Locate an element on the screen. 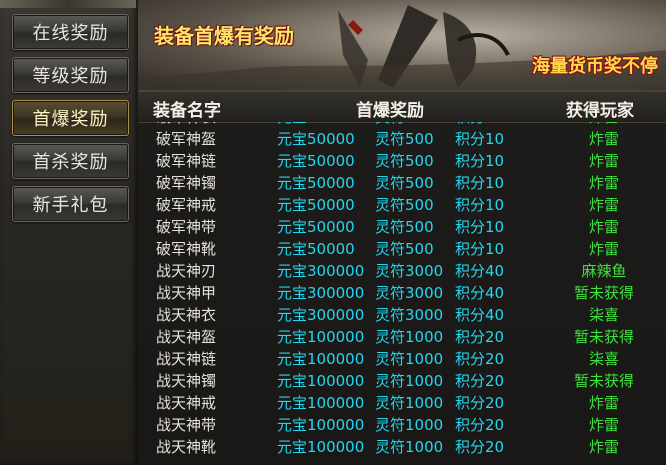 The height and width of the screenshot is (465, 666). banner-subtitle: 海量货币奖不停 is located at coordinates (595, 66).